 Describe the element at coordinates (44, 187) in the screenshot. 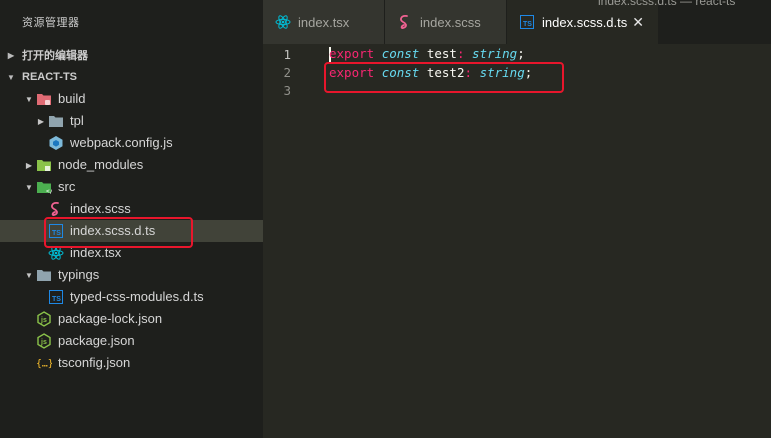

I see `folder-src-icon: </>` at that location.